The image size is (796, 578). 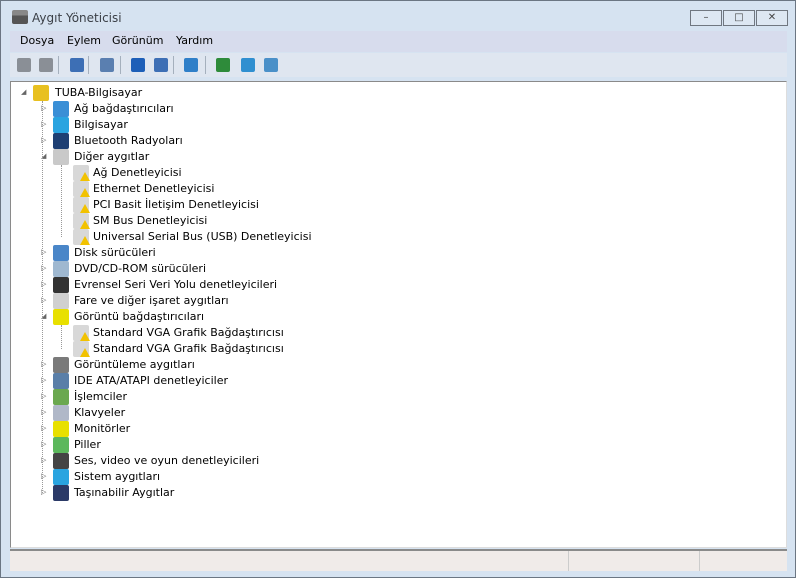 I want to click on uninstall-device-button, so click(x=271, y=65).